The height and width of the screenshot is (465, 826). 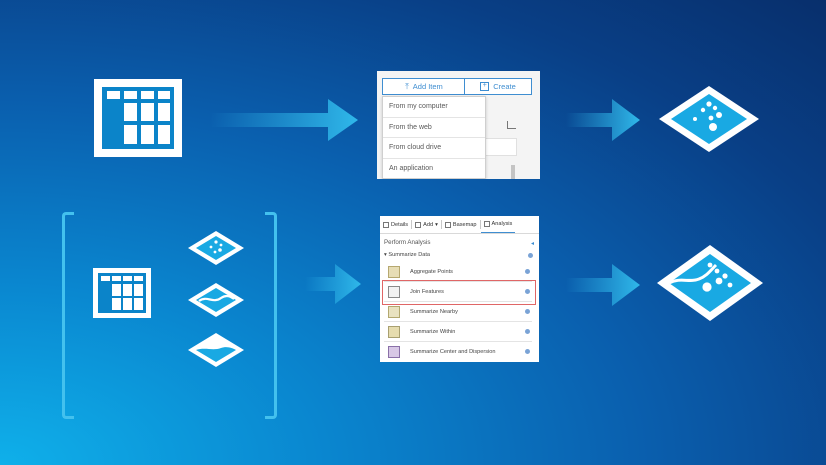 What do you see at coordinates (453, 351) in the screenshot?
I see `tool-label: Summarize Center and Dispersion` at bounding box center [453, 351].